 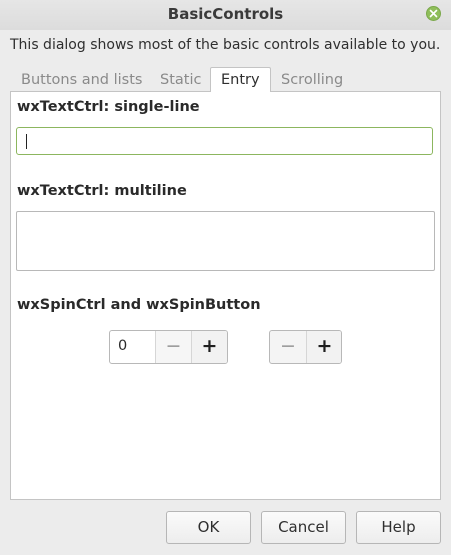 What do you see at coordinates (398, 527) in the screenshot?
I see `help-button: Help` at bounding box center [398, 527].